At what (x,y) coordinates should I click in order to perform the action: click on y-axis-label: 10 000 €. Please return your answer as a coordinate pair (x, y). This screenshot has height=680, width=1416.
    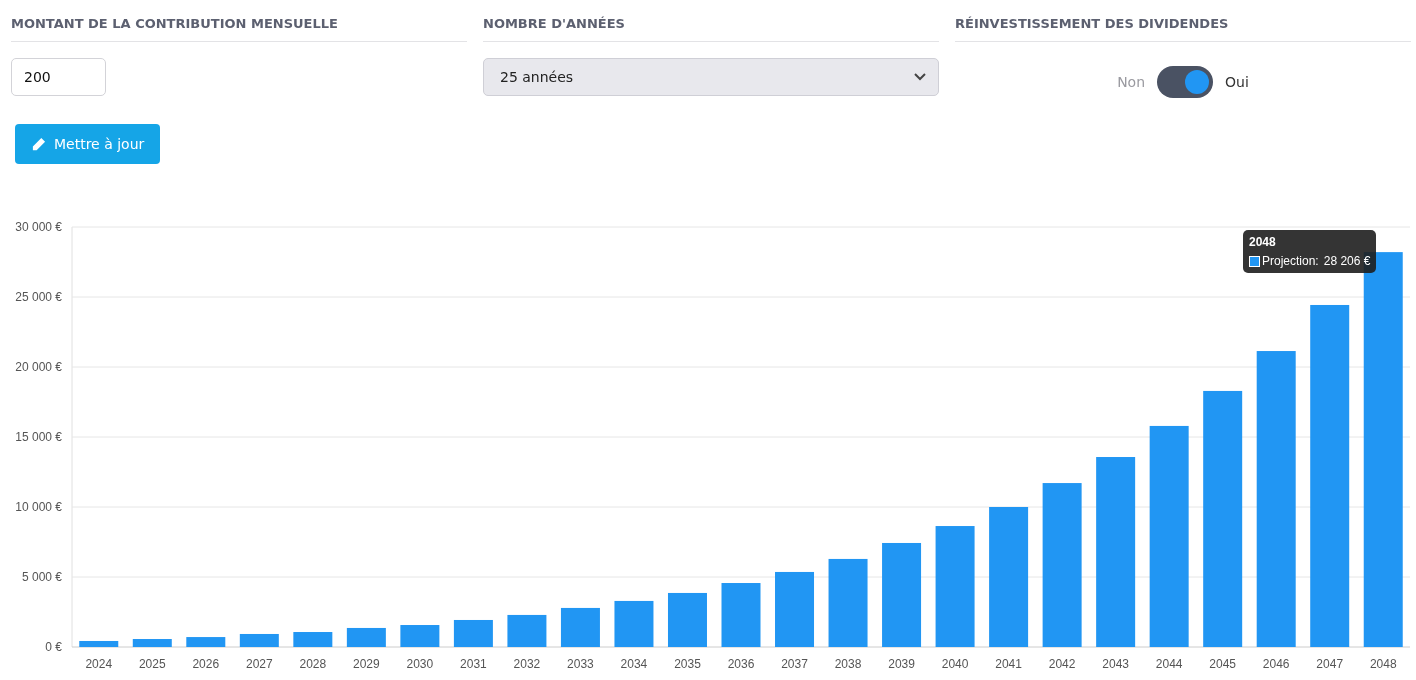
    Looking at the image, I should click on (38, 507).